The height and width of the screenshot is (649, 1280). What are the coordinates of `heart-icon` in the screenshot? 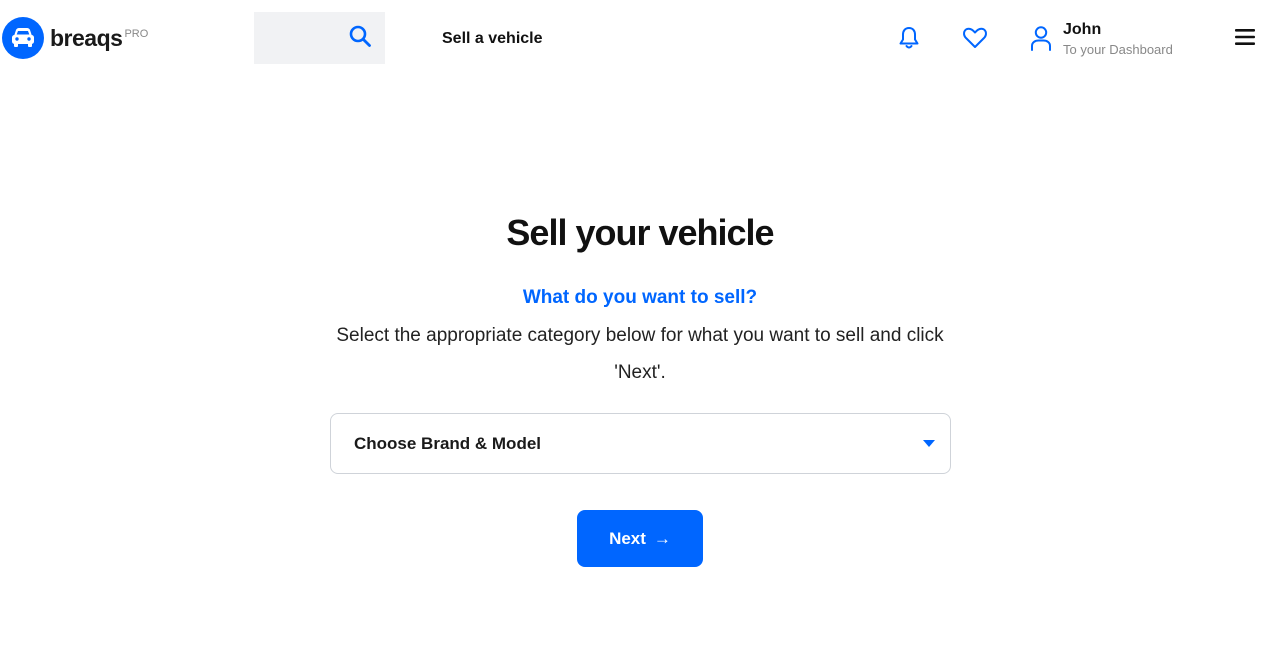 It's located at (975, 38).